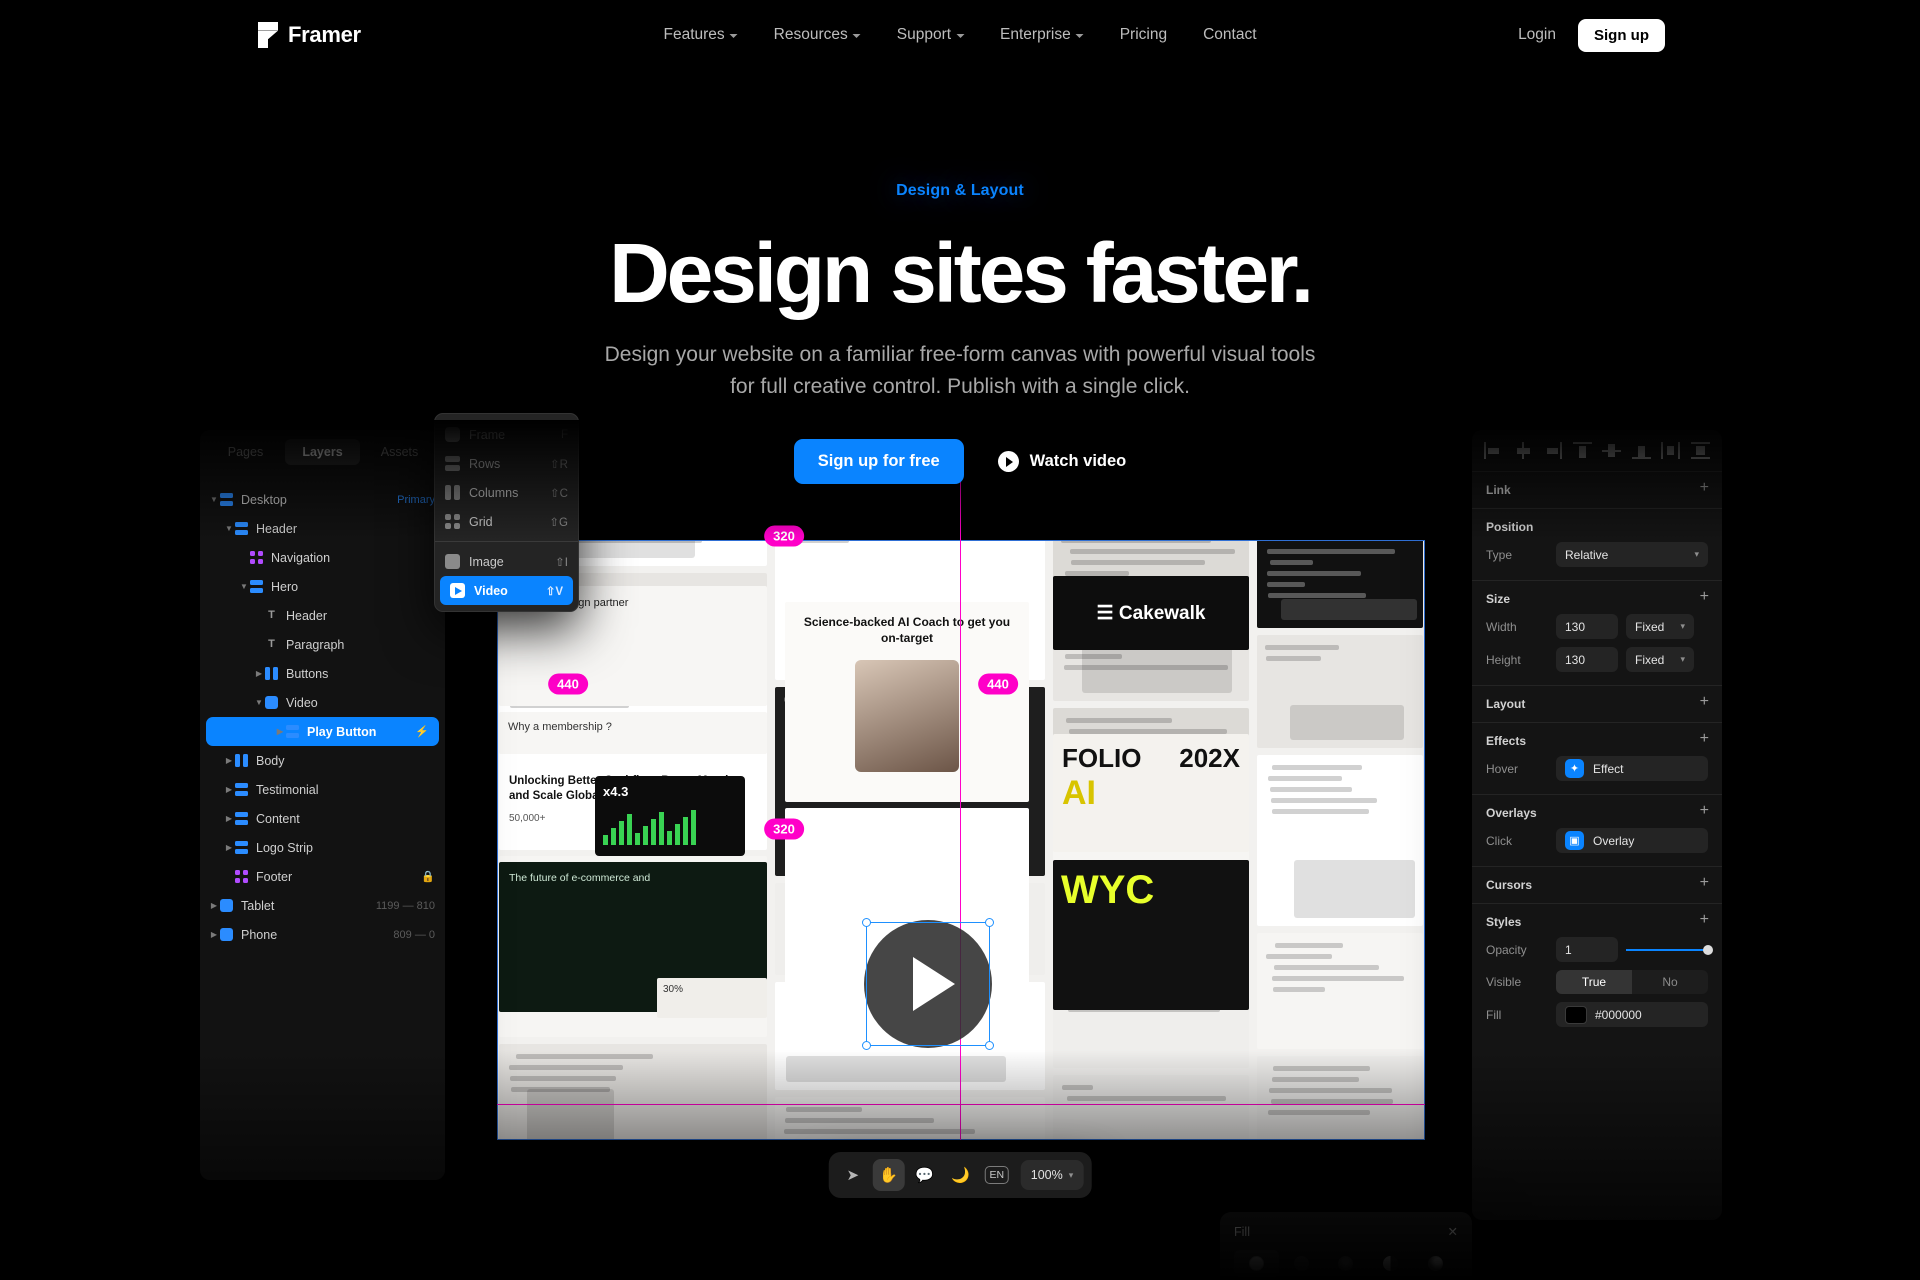 Image resolution: width=1920 pixels, height=1280 pixels. I want to click on add-overlay-button: +, so click(1704, 811).